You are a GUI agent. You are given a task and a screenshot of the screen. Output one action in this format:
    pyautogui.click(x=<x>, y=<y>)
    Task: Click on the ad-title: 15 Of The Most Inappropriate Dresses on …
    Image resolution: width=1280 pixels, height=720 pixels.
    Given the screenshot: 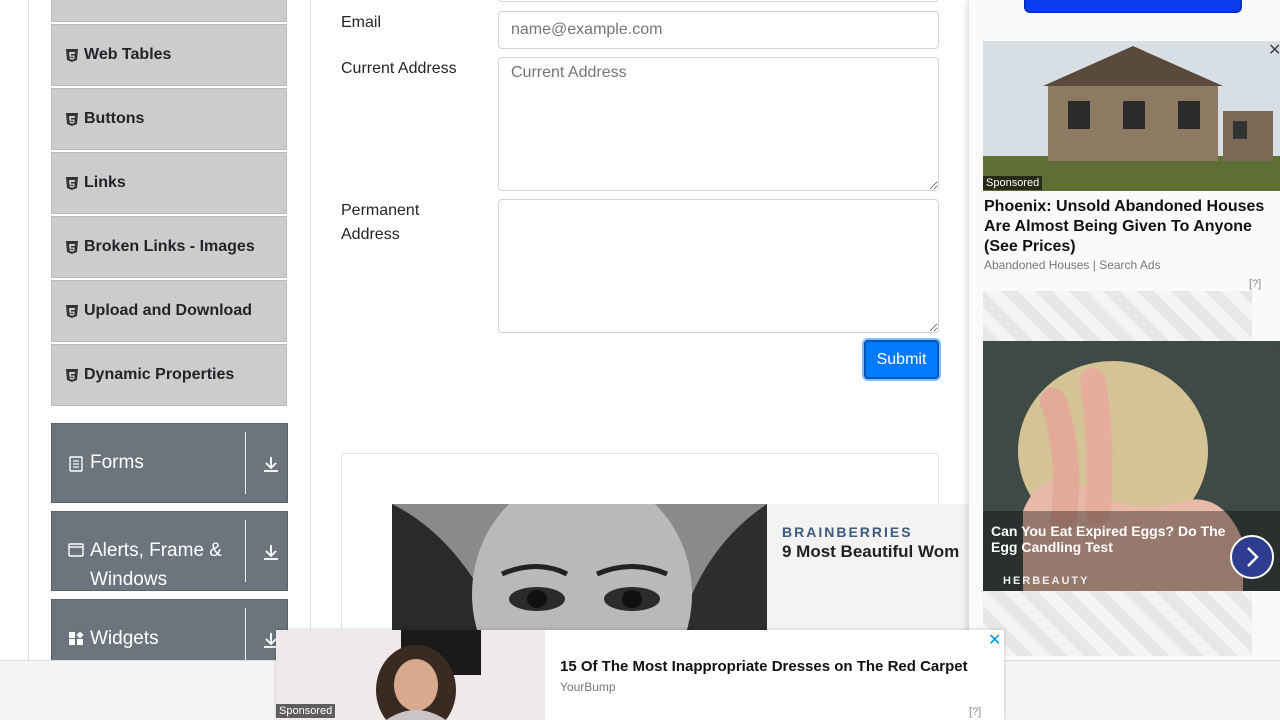 What is the action you would take?
    pyautogui.click(x=764, y=666)
    